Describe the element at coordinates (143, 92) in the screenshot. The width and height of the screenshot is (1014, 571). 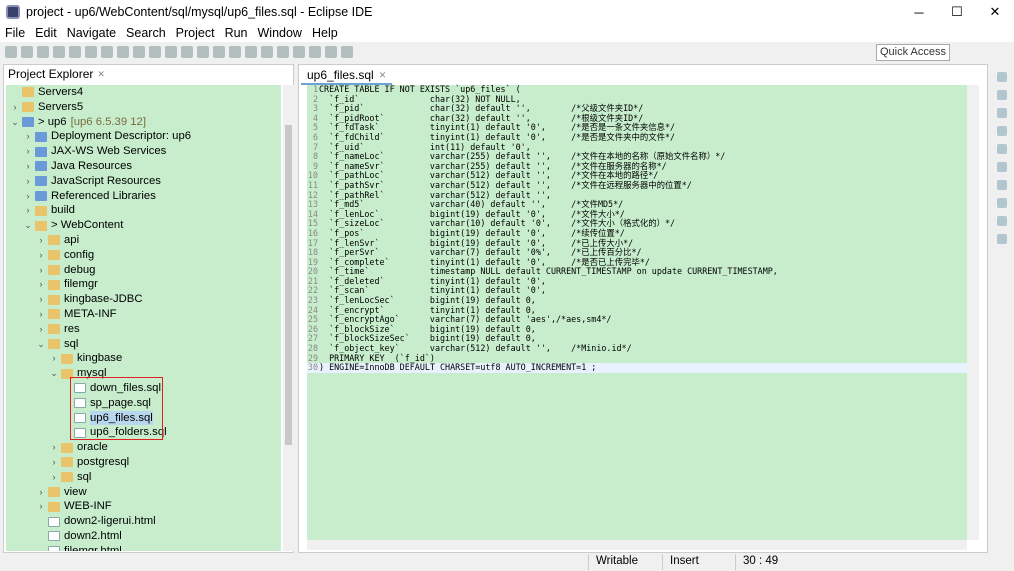
I see `tree-item: Servers4` at that location.